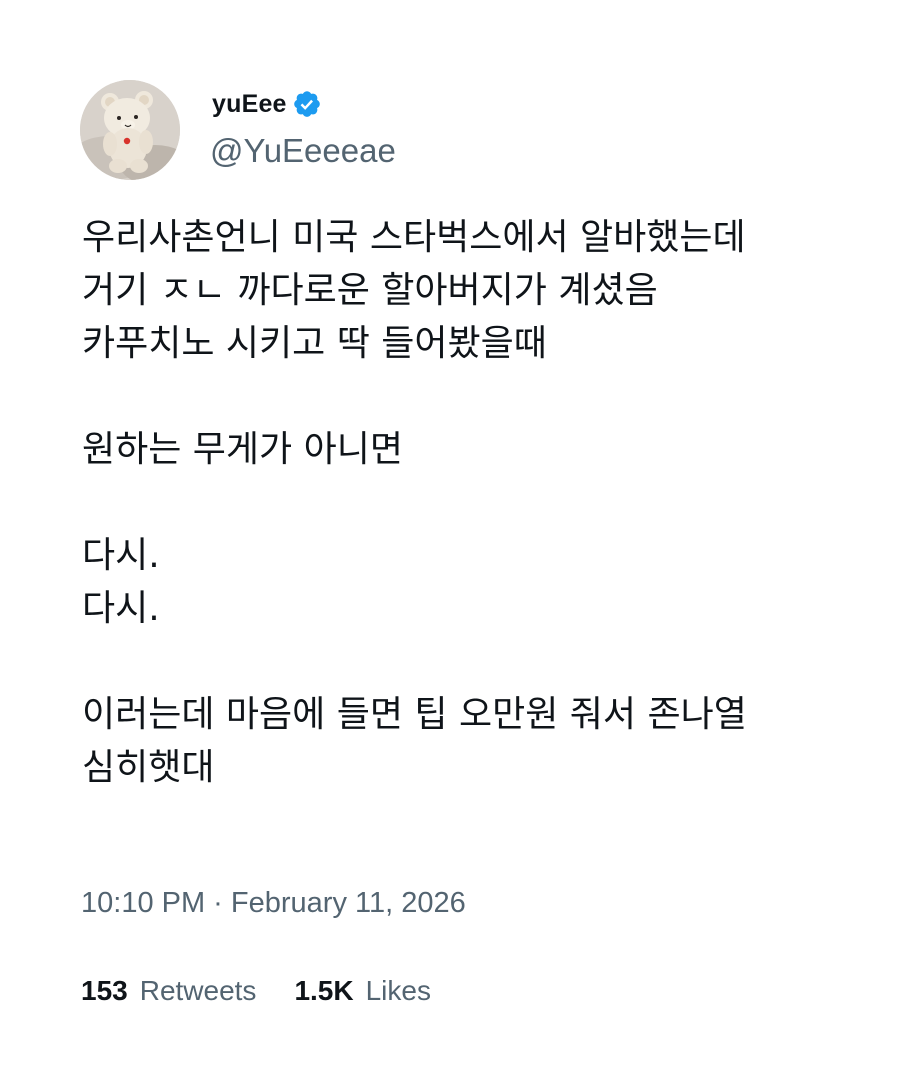  I want to click on teddy-bear-icon, so click(130, 130).